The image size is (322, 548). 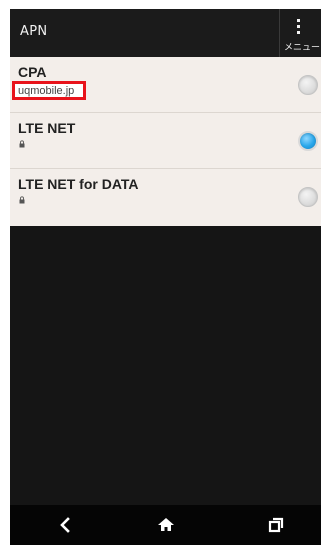 I want to click on back-icon, so click(x=66, y=525).